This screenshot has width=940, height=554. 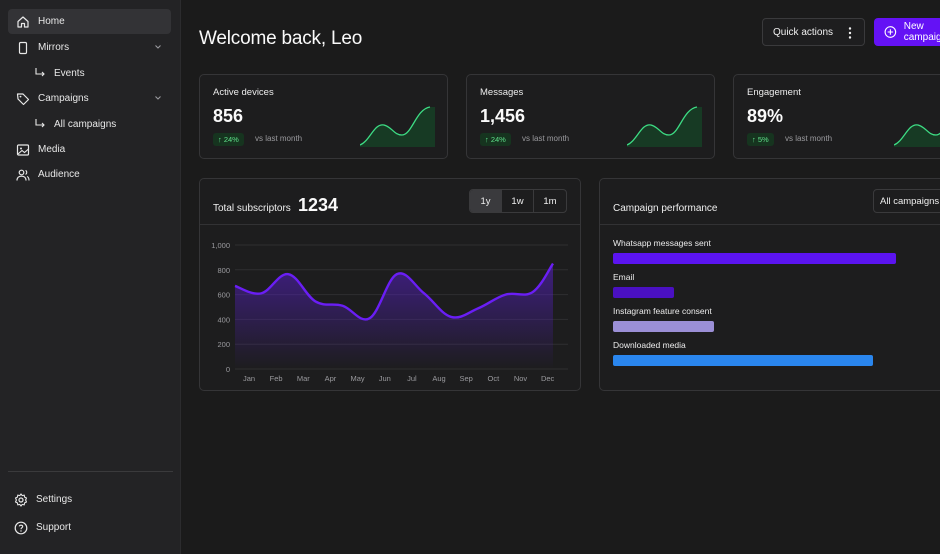 I want to click on new-campaign-button: New campaign, so click(x=907, y=32).